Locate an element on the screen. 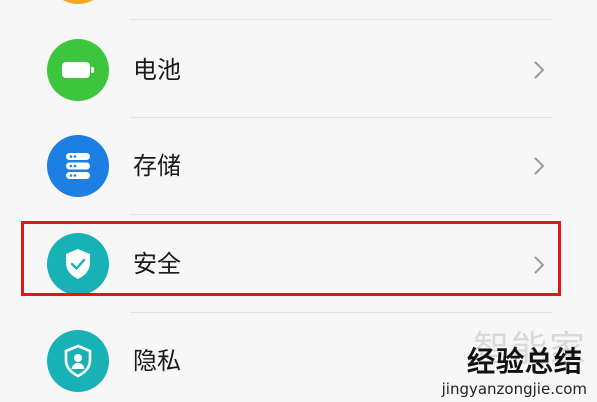  watermark: 智能家 经验总结 jingyanzongjie.com is located at coordinates (514, 363).